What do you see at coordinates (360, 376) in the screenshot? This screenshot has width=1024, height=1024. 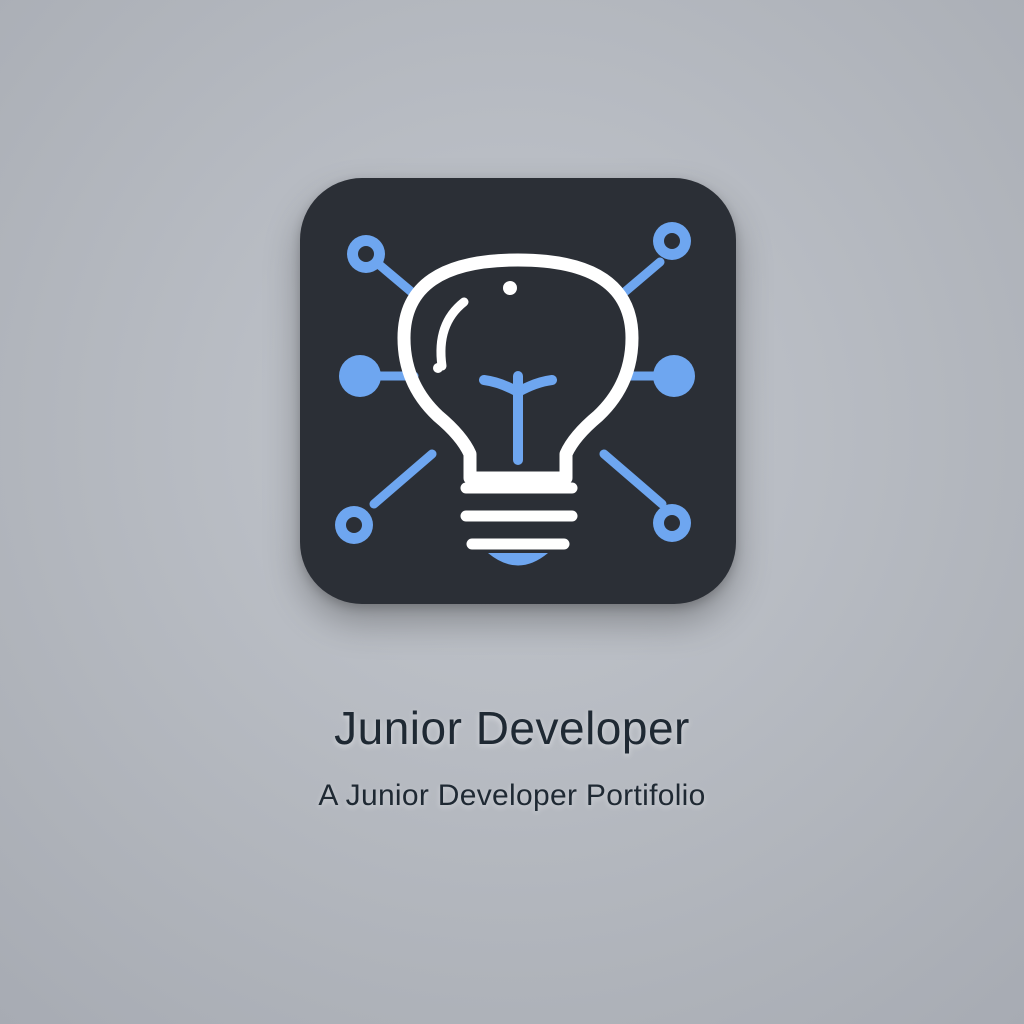 I see `node-mid-left` at bounding box center [360, 376].